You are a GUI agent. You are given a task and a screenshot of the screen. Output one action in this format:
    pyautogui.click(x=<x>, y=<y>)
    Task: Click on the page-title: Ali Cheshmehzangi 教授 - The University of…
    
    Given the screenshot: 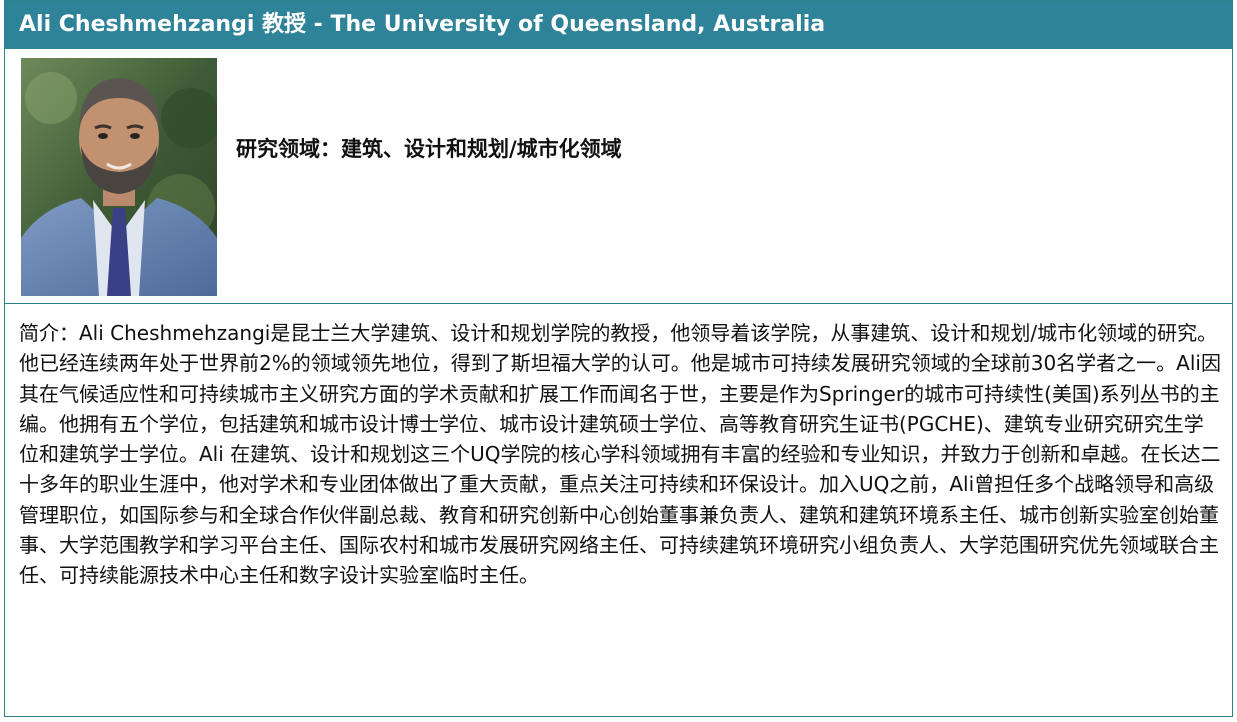 What is the action you would take?
    pyautogui.click(x=618, y=25)
    